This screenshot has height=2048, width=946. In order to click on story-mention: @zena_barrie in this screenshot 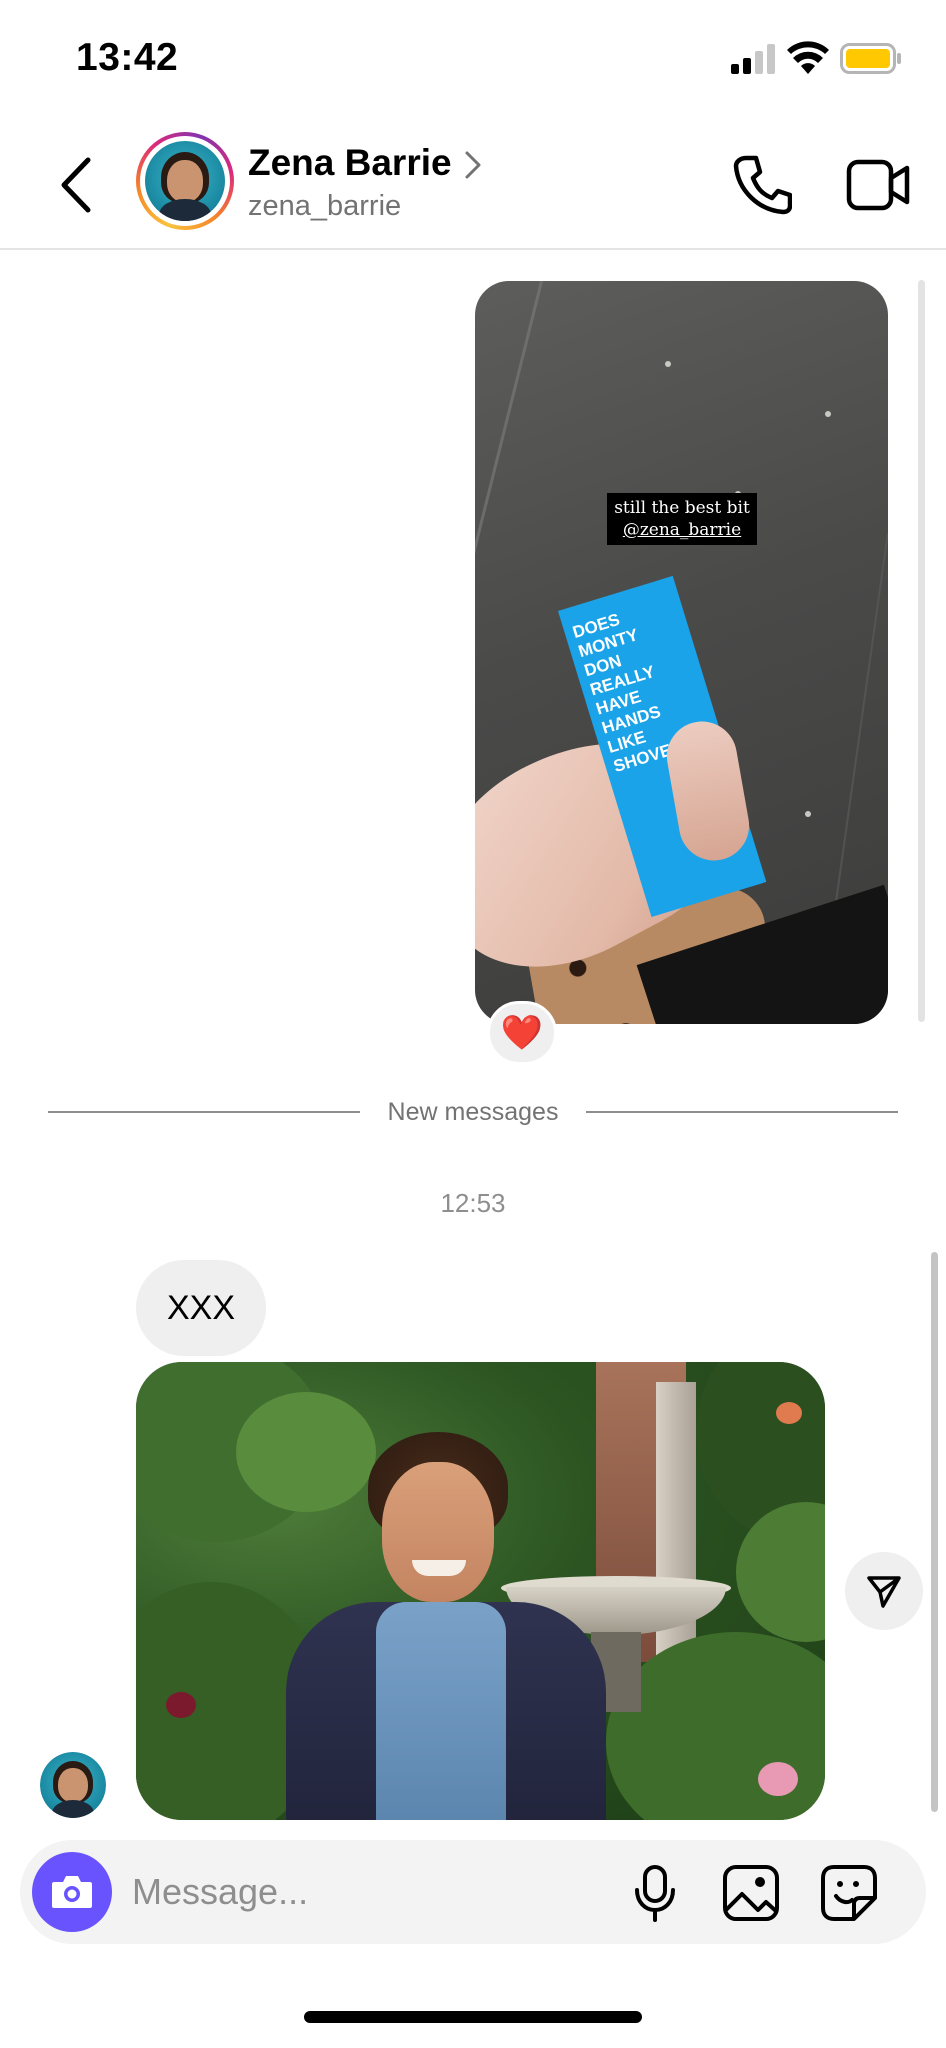, I will do `click(682, 530)`.